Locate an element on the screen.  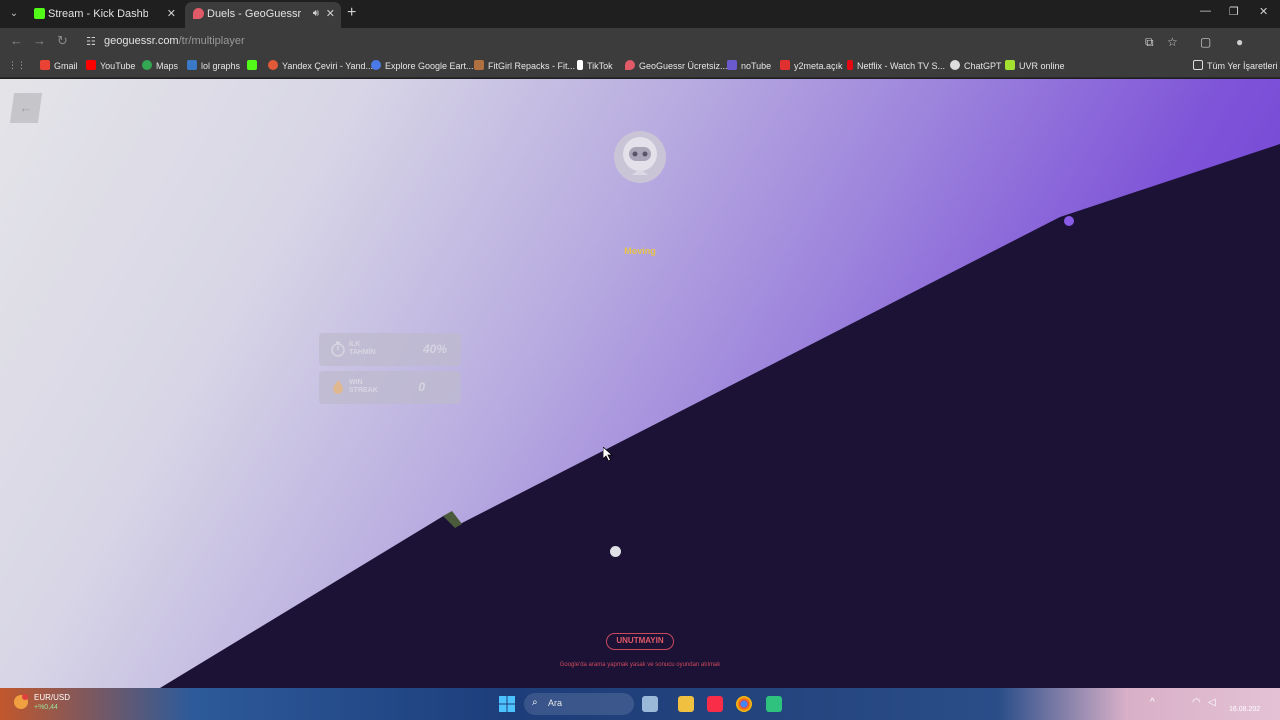
music-app-icon is located at coordinates (715, 704).